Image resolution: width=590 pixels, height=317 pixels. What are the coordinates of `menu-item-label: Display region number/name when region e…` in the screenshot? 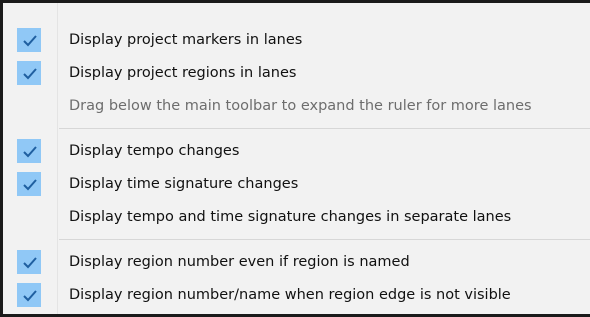 It's located at (290, 295).